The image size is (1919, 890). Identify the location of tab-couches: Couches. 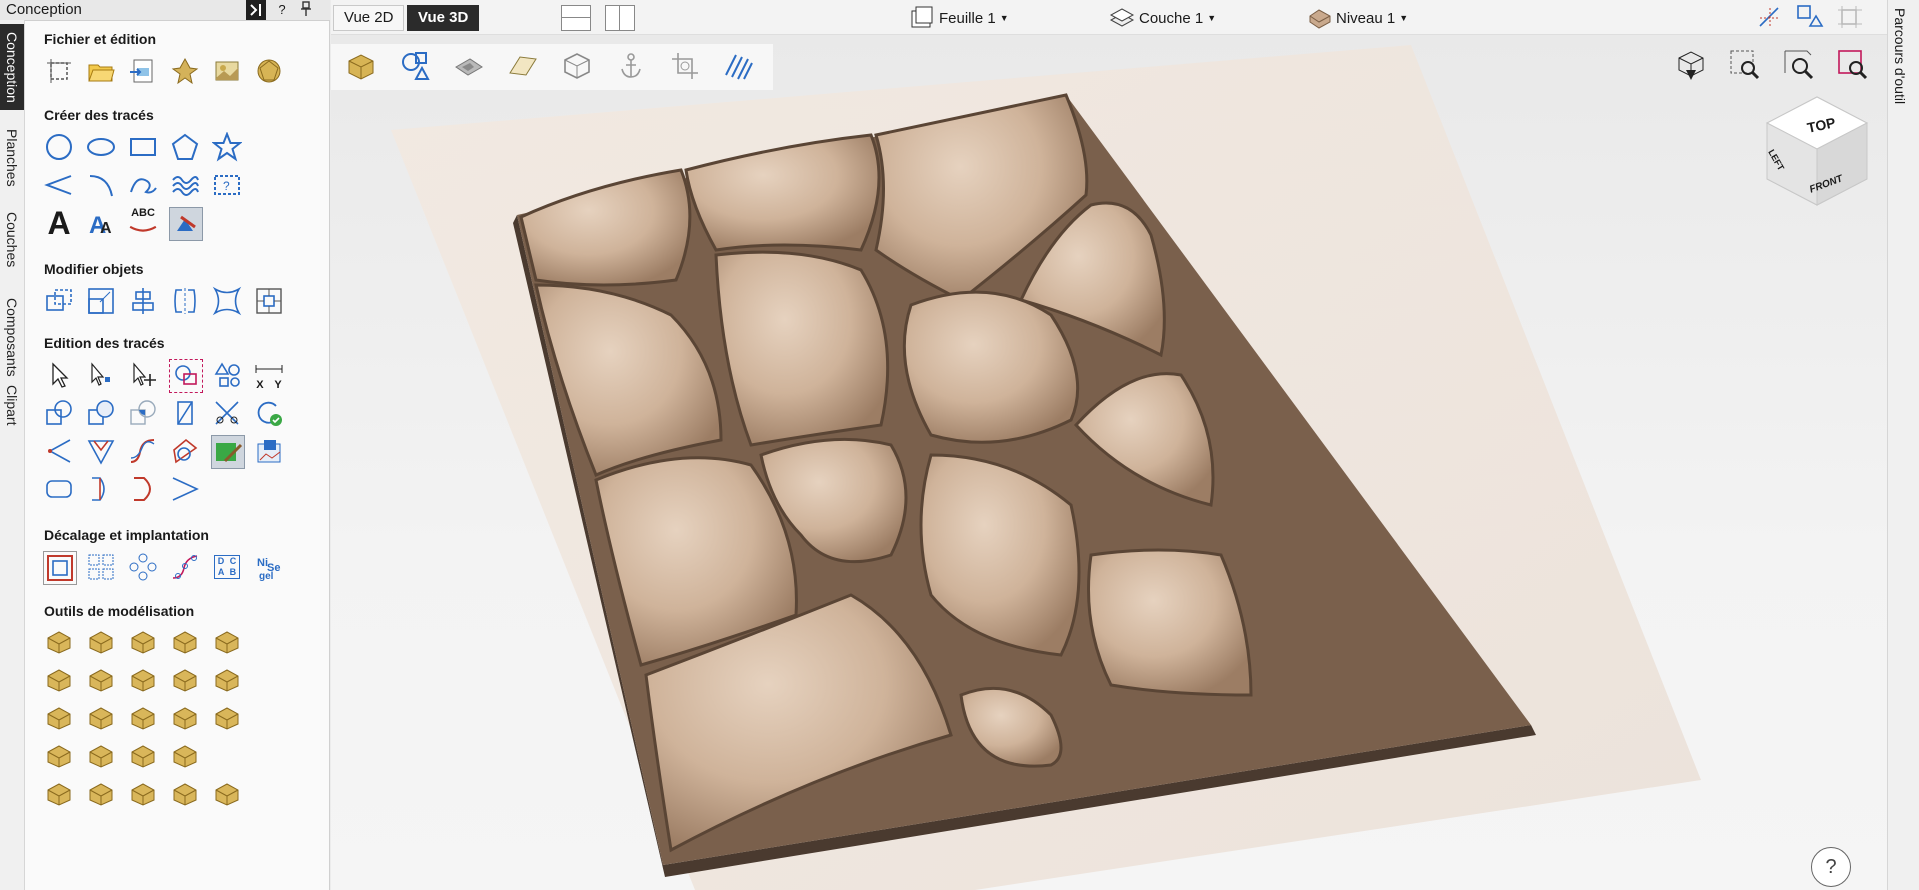
(12, 240).